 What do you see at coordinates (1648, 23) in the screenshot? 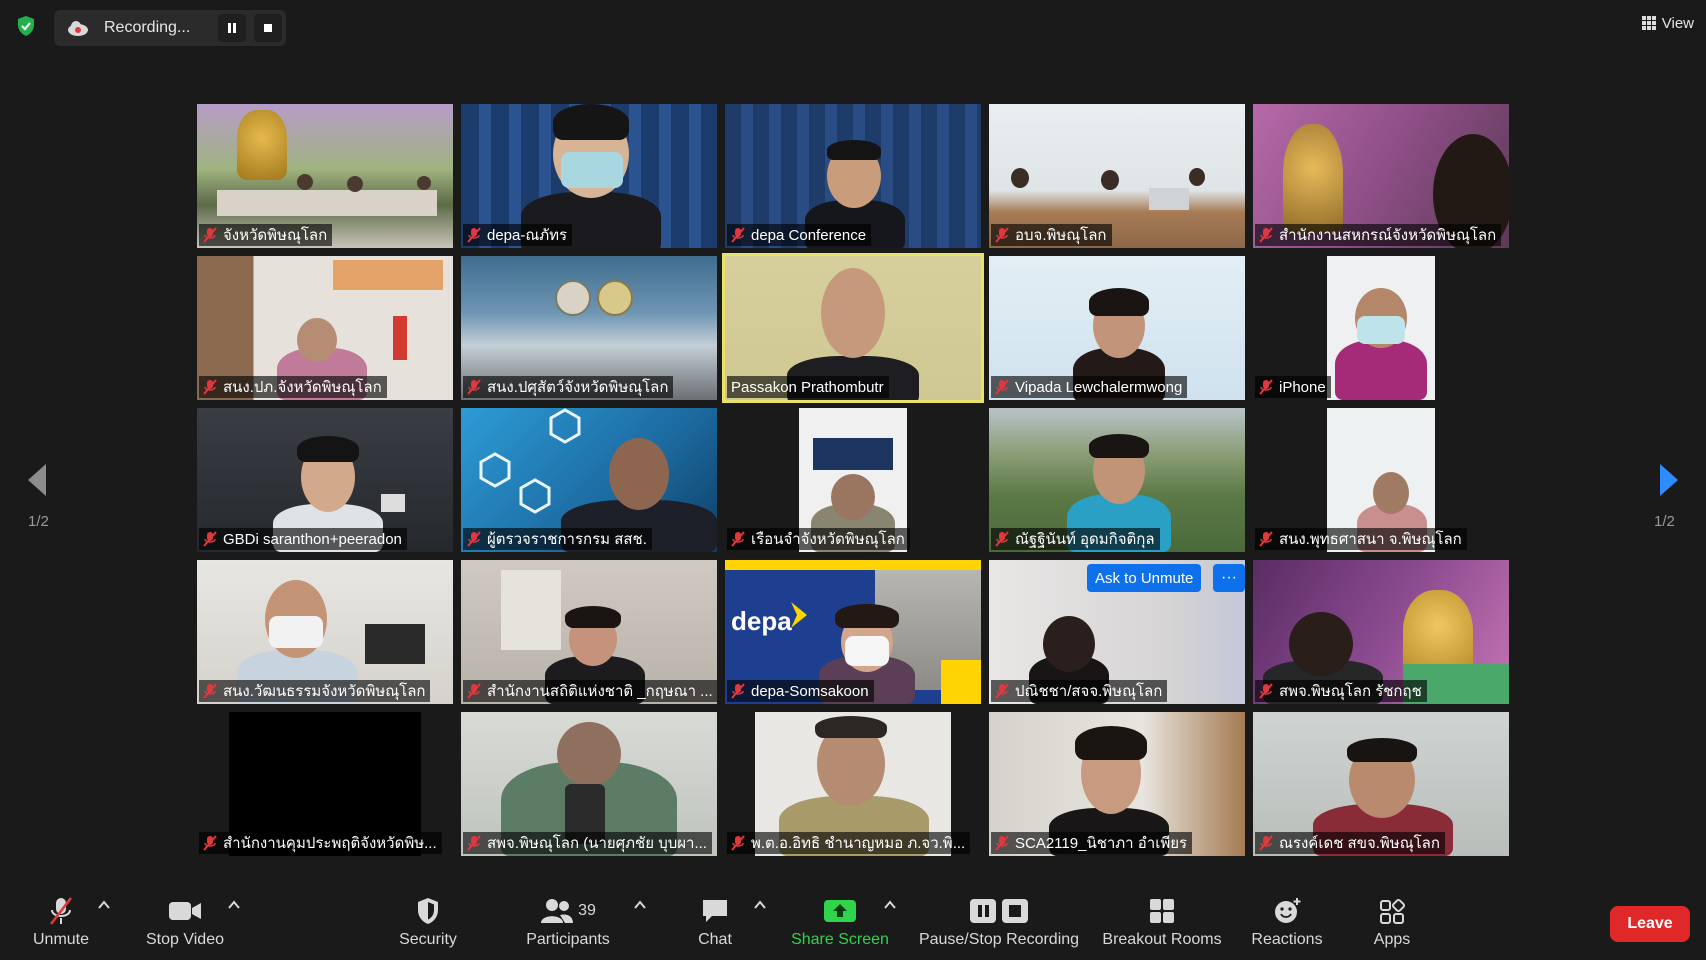
I see `grid-view-icon` at bounding box center [1648, 23].